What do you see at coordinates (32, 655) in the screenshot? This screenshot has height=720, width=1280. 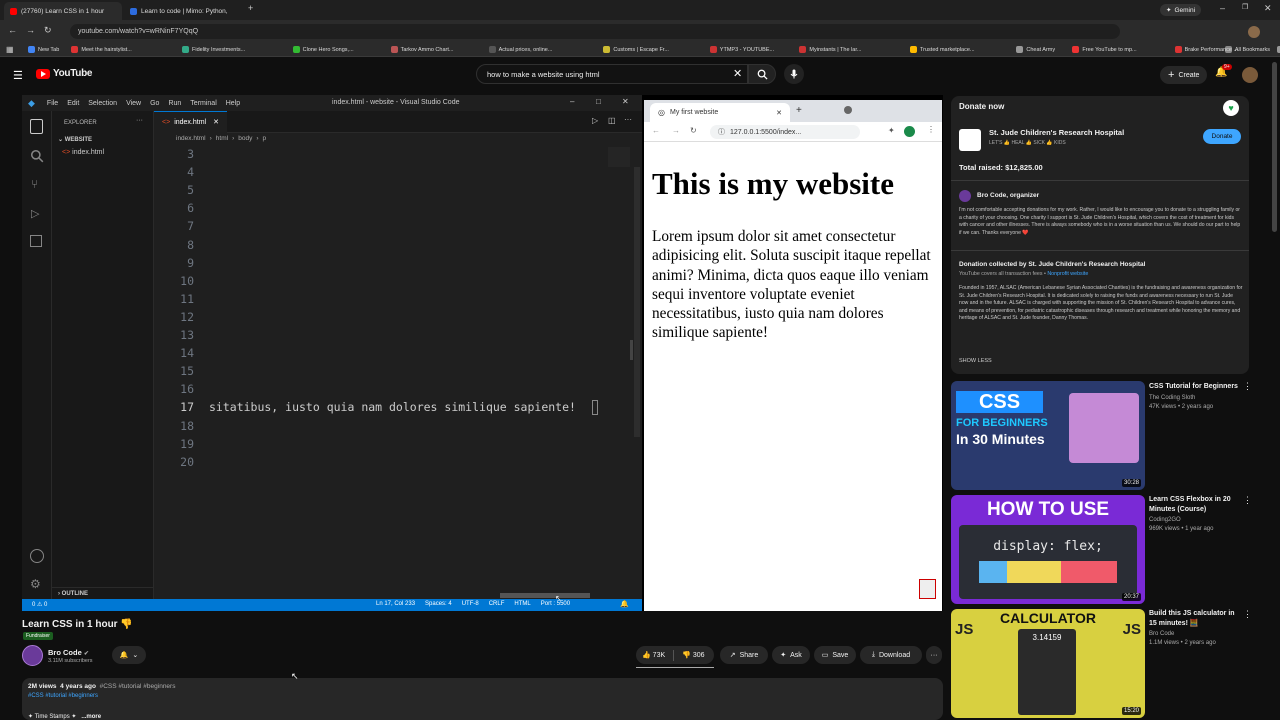 I see `channel-avatar` at bounding box center [32, 655].